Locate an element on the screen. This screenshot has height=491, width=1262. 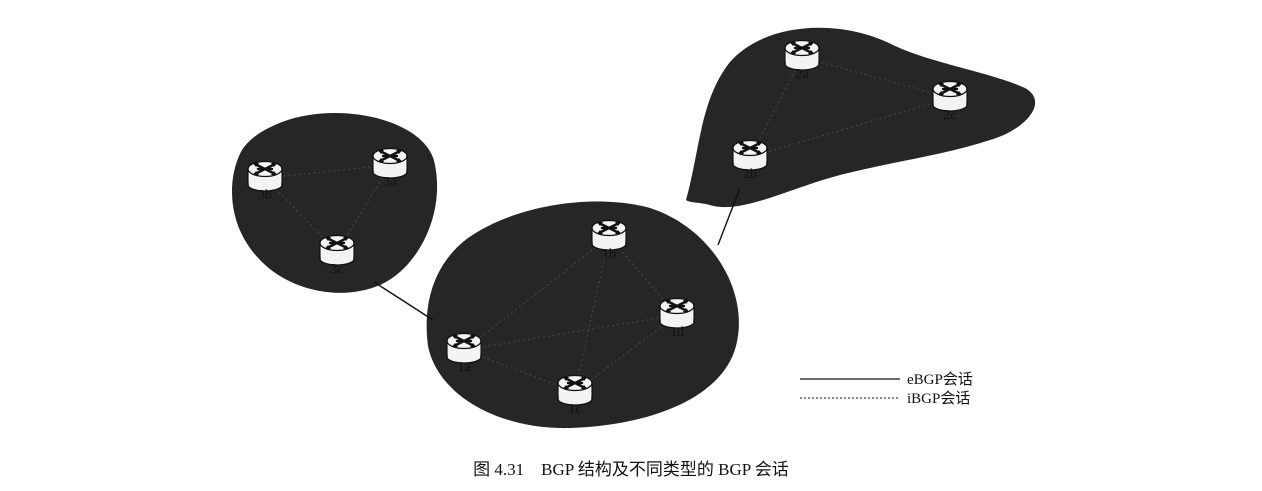
router-label-1a: 1a is located at coordinates (464, 367).